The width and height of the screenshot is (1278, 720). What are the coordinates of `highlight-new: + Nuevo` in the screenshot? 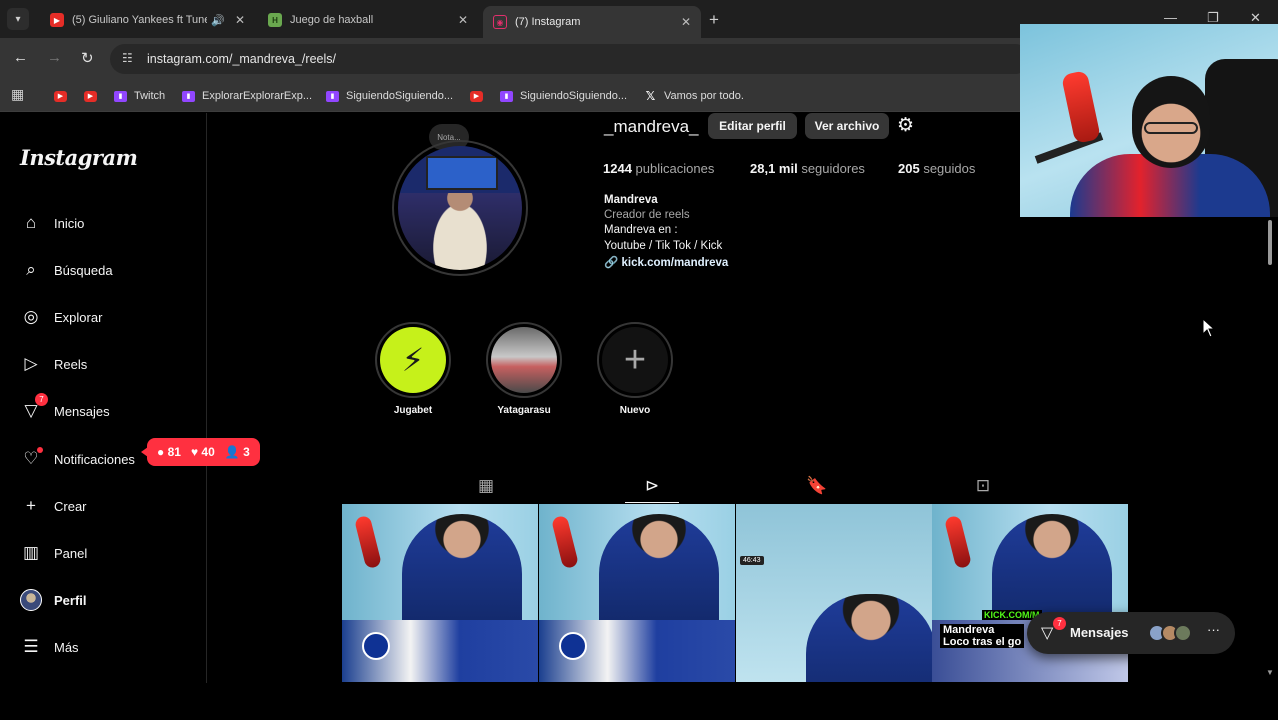 It's located at (635, 369).